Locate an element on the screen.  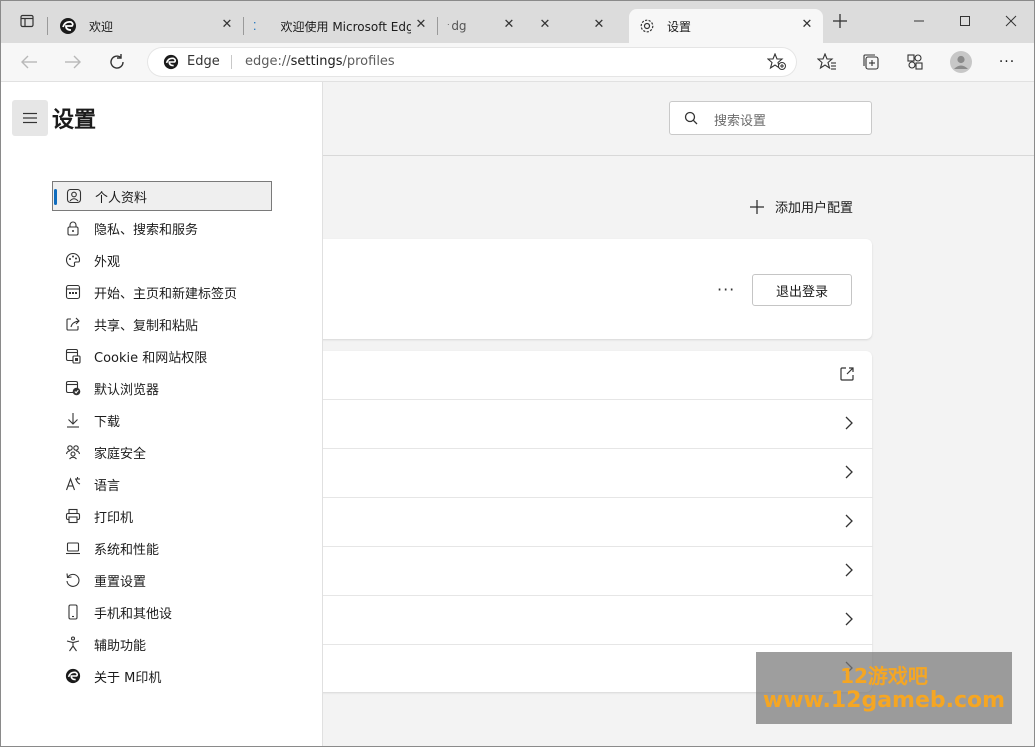
sidebar-item-label: 开始、主页和新建标签页 is located at coordinates (166, 294).